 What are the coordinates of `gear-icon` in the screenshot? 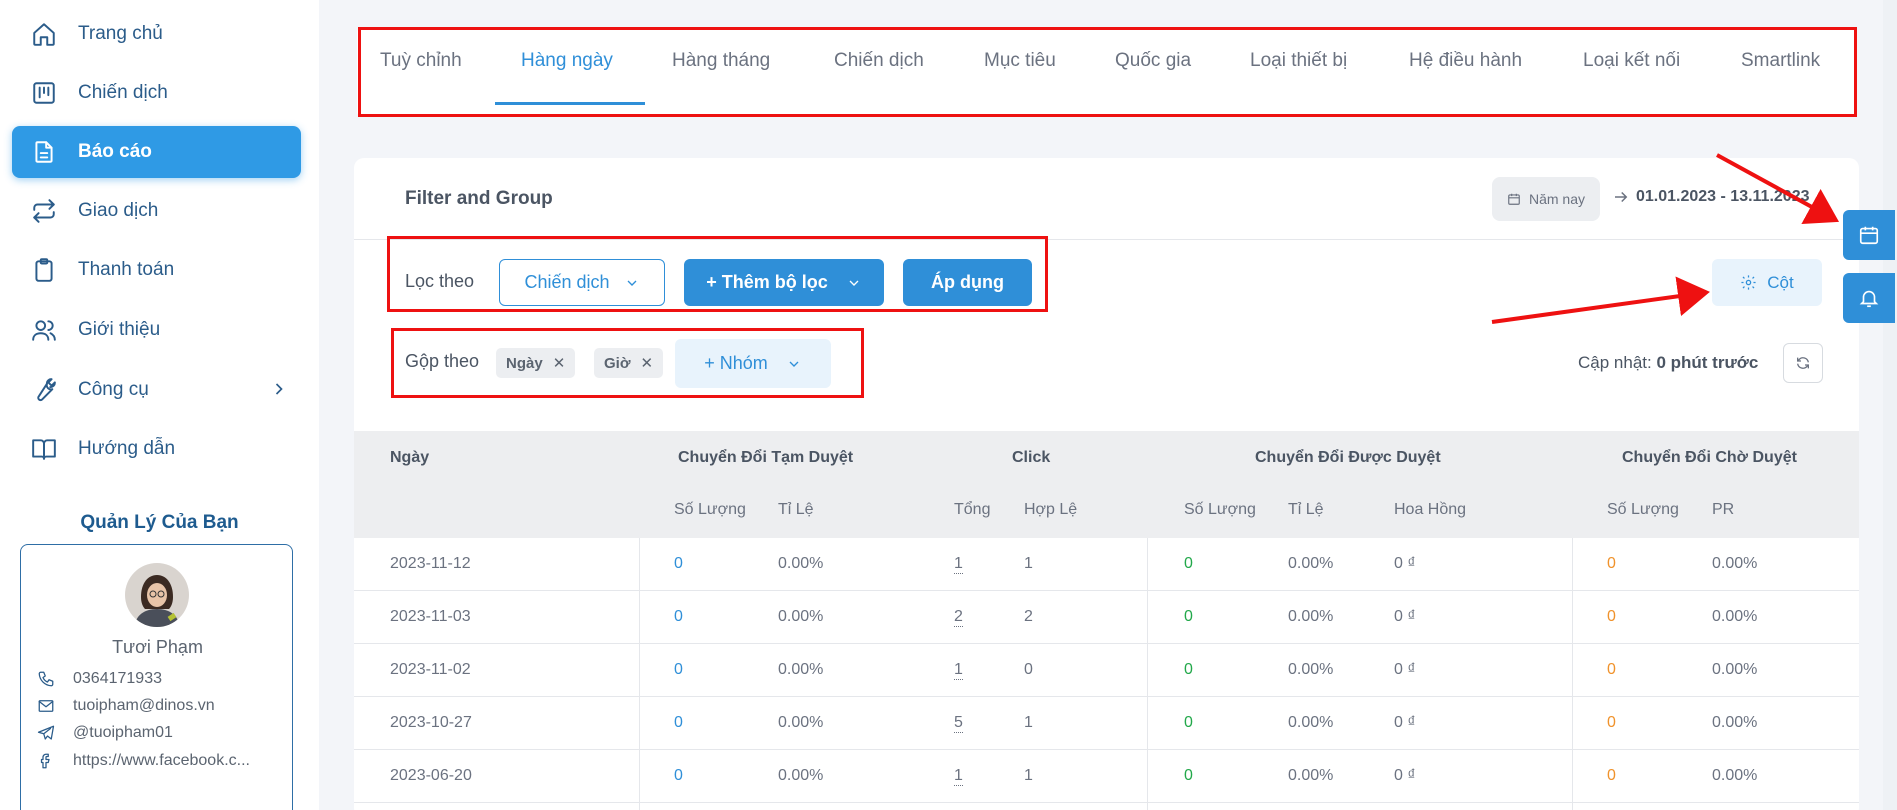 It's located at (1748, 282).